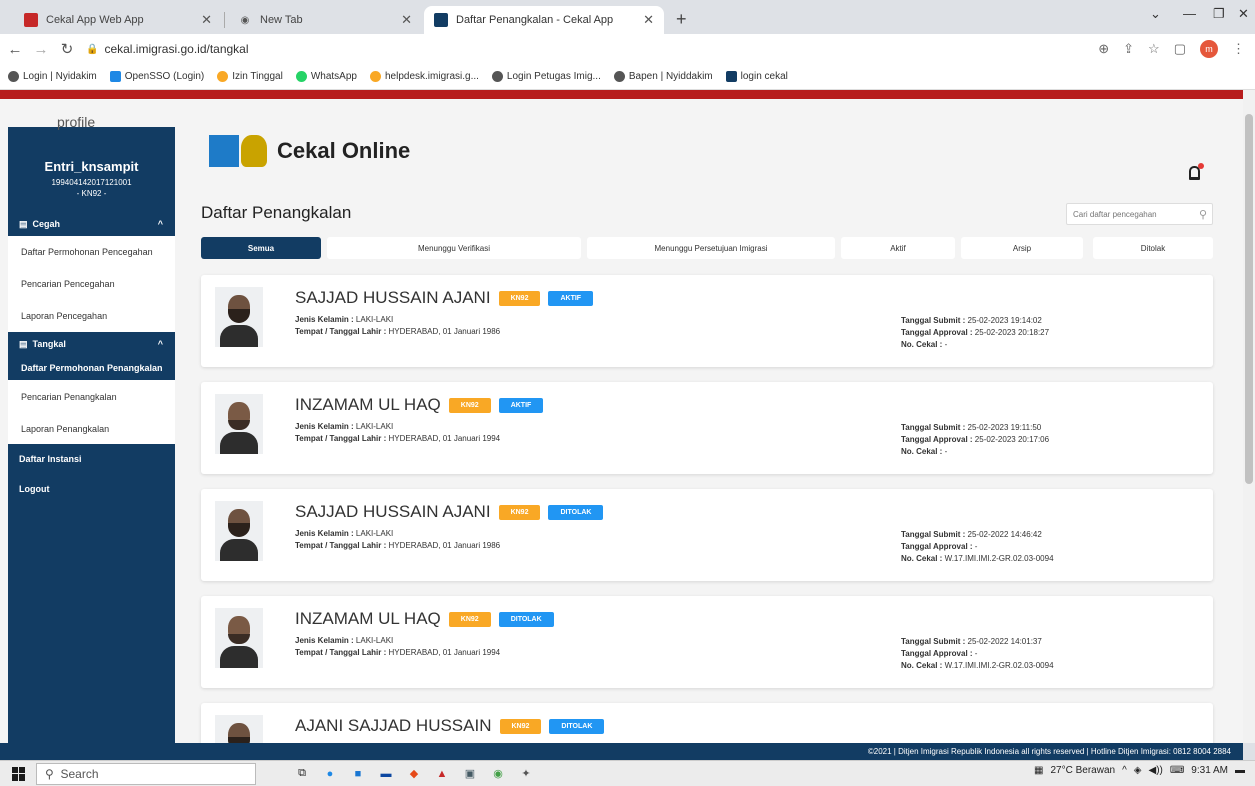 This screenshot has width=1255, height=786. I want to click on tab-menunggu-verifikasi: Menunggu Verifikasi, so click(454, 248).